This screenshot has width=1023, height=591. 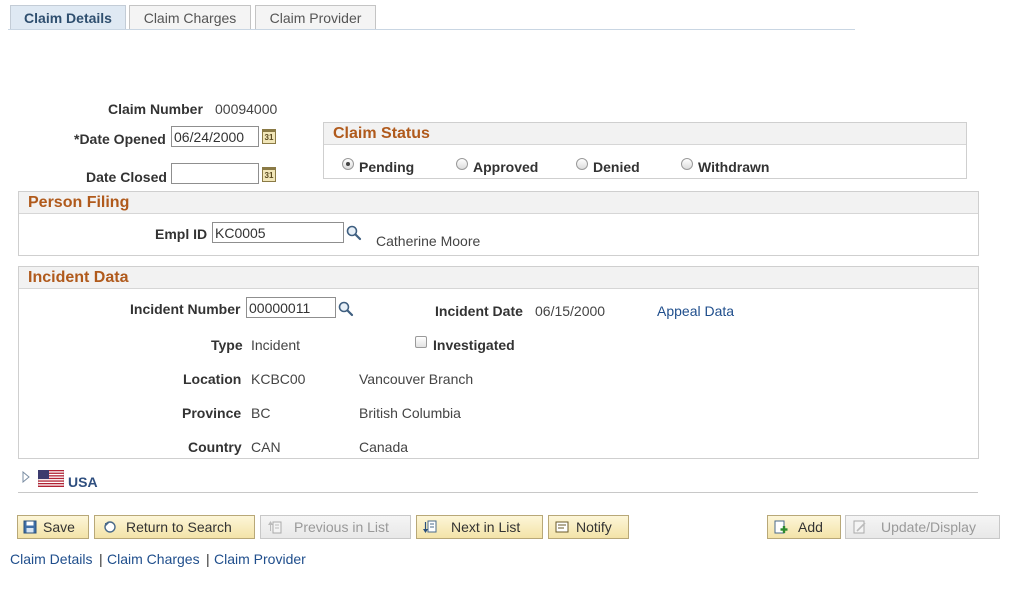 I want to click on save-icon, so click(x=30, y=527).